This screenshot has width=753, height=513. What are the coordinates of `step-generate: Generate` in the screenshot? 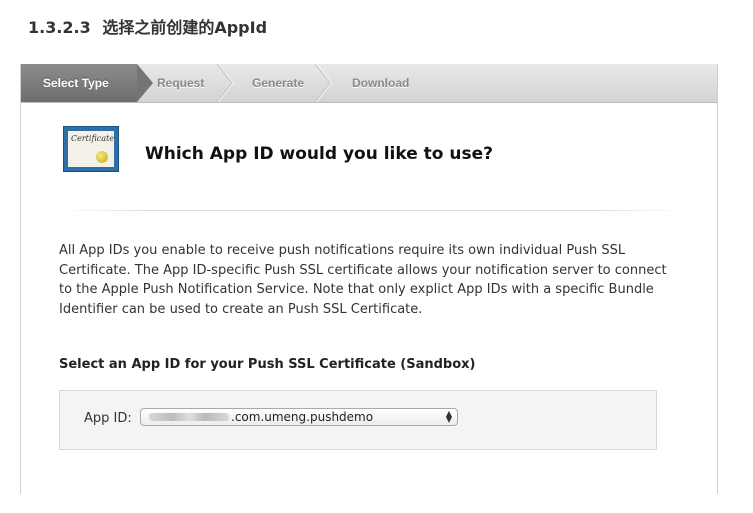 It's located at (278, 83).